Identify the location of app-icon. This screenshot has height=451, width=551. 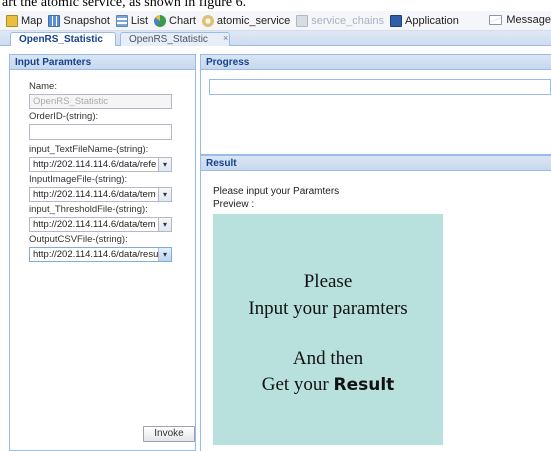
(396, 20).